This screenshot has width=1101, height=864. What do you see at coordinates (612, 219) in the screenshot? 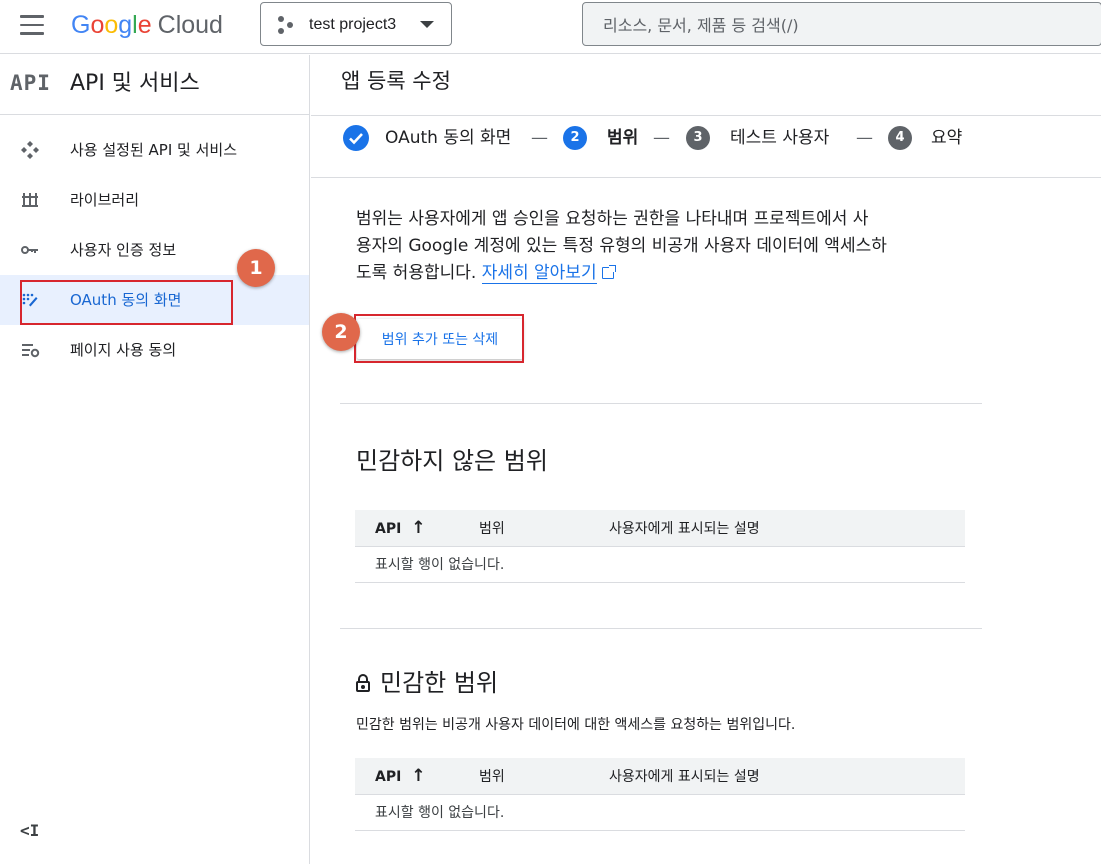
I see `description-line: 범위는 사용자에게 앱 승인을 요청하는 권한을 나타내며 프로젝트에서 사` at bounding box center [612, 219].